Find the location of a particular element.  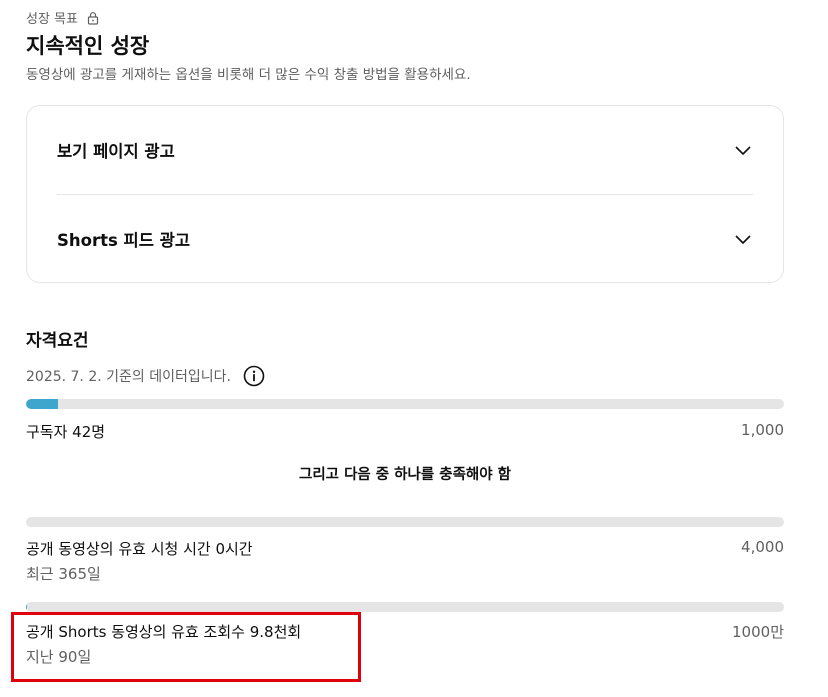

data-date-note: 2025. 7. 2. 기준의 데이터입니다. is located at coordinates (145, 376).